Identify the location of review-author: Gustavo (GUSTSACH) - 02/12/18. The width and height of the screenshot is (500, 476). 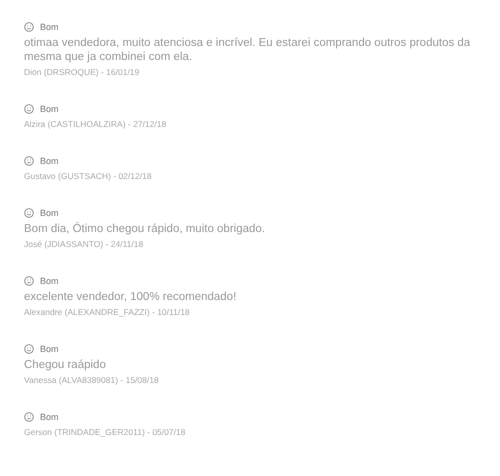
(88, 176).